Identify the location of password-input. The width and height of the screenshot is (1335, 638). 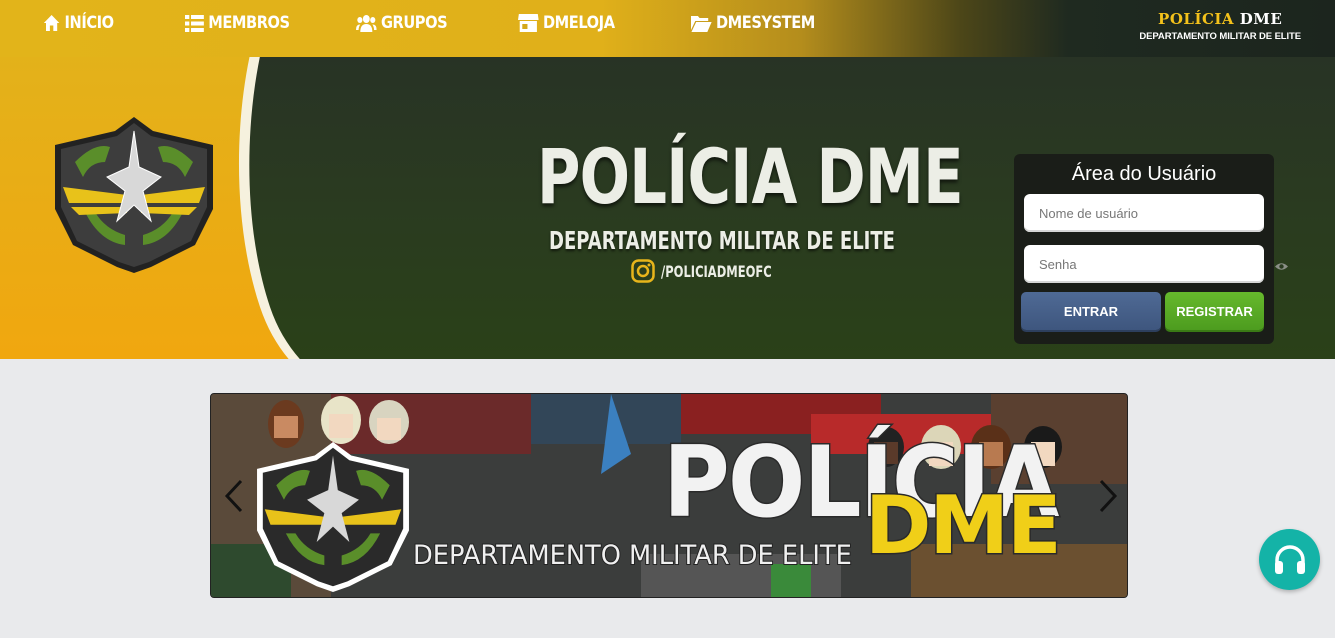
(1144, 264).